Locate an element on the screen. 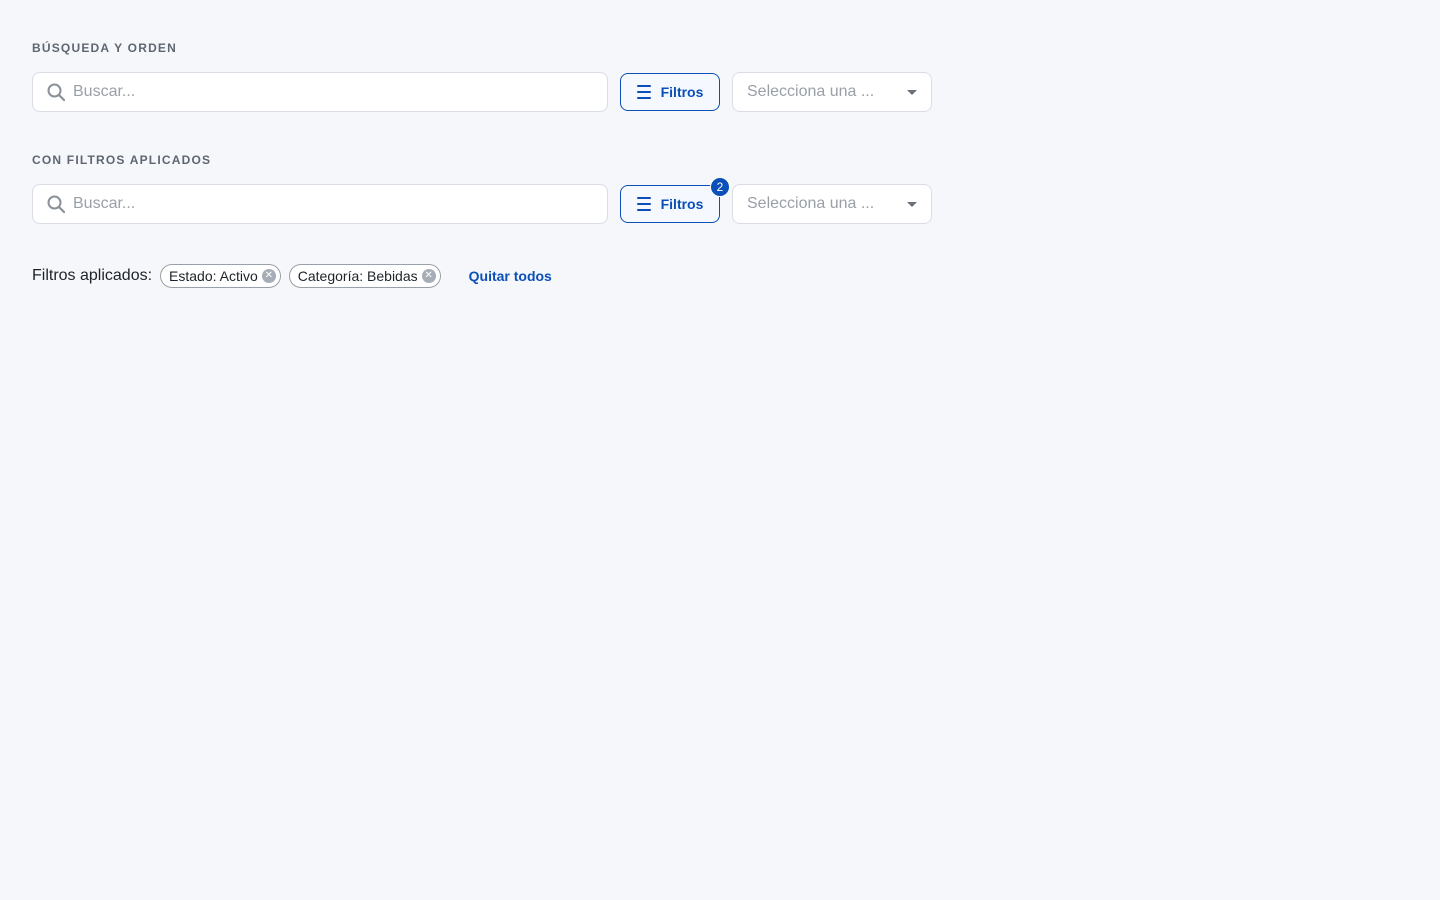  filters-button: Filtros 2 is located at coordinates (675, 200).